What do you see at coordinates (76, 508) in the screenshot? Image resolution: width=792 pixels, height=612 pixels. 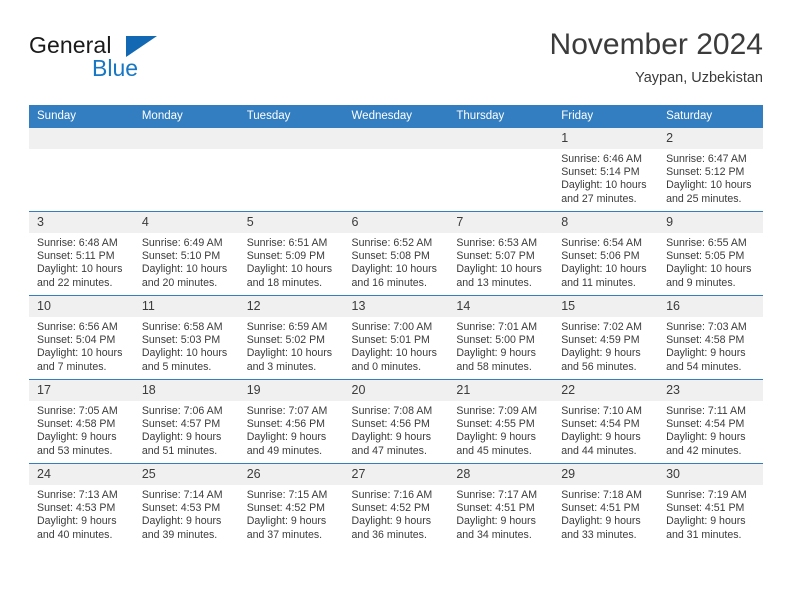 I see `sunset-text: Sunset: 4:53 PM` at bounding box center [76, 508].